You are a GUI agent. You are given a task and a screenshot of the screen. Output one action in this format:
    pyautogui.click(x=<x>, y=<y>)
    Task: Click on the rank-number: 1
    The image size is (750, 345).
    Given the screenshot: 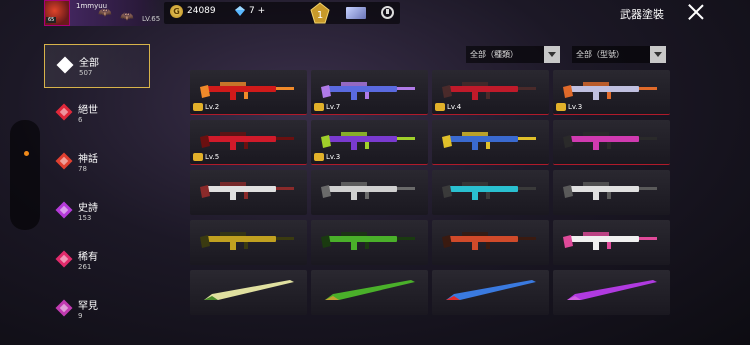 What is the action you would take?
    pyautogui.click(x=320, y=15)
    